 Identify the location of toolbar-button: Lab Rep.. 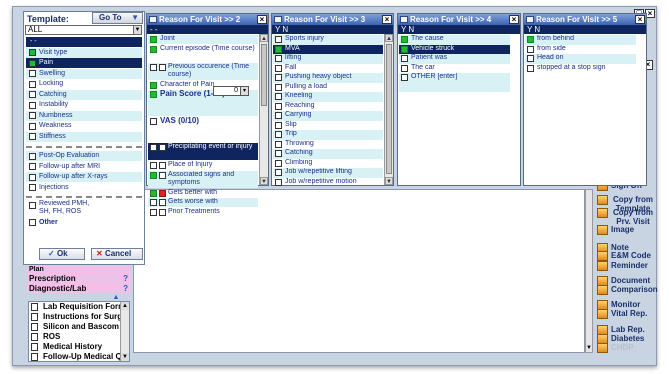
(630, 330).